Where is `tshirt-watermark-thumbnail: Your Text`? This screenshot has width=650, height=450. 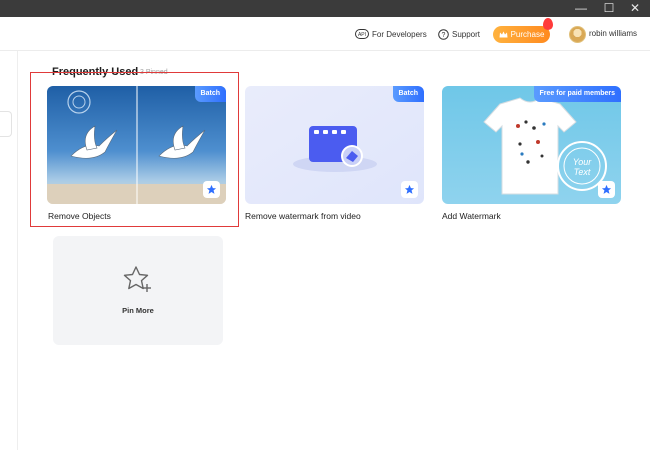
tshirt-watermark-thumbnail: Your Text is located at coordinates (531, 145).